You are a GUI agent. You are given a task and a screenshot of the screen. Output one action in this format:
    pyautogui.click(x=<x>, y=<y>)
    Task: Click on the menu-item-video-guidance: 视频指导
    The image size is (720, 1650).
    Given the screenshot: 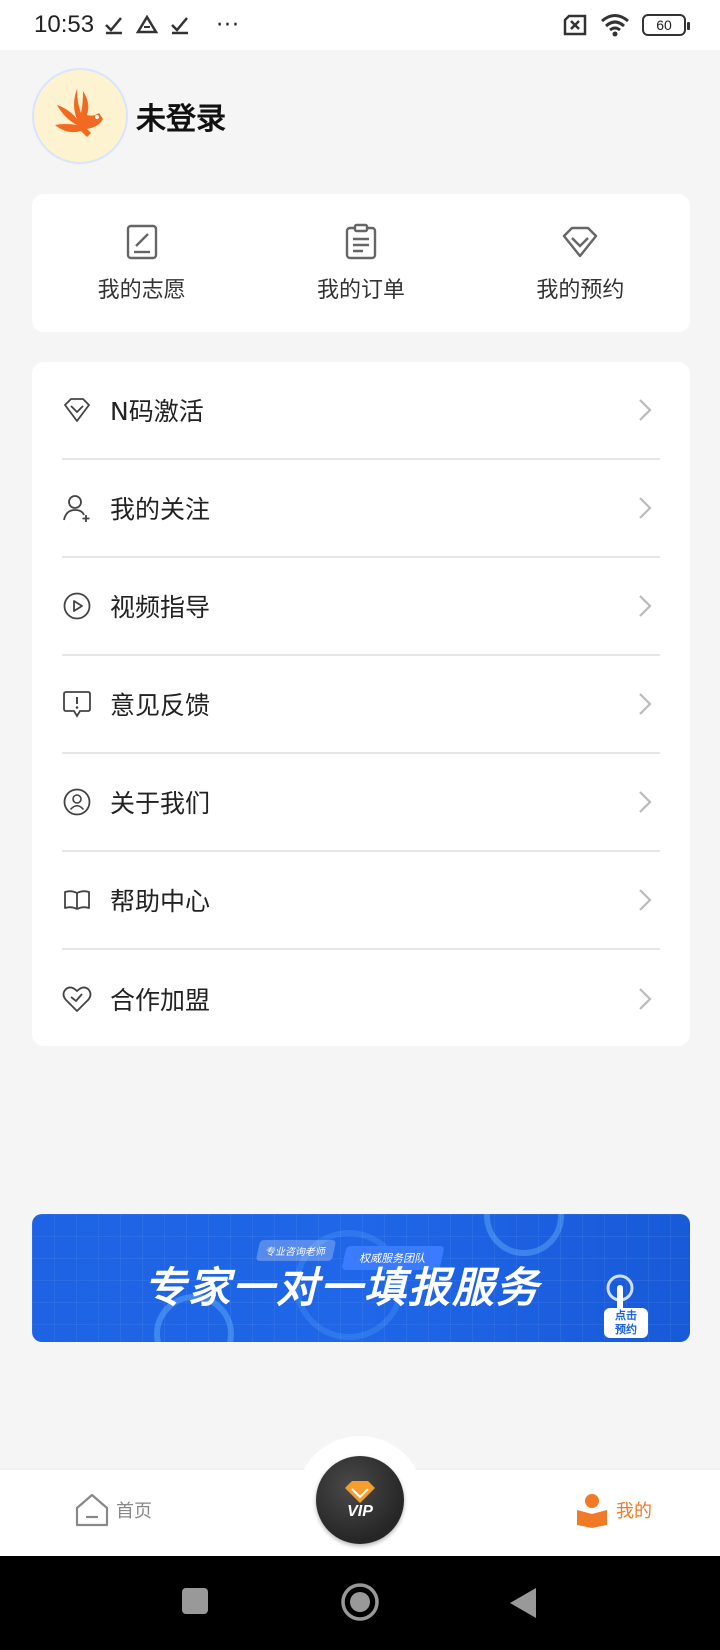 What is the action you would take?
    pyautogui.click(x=361, y=607)
    